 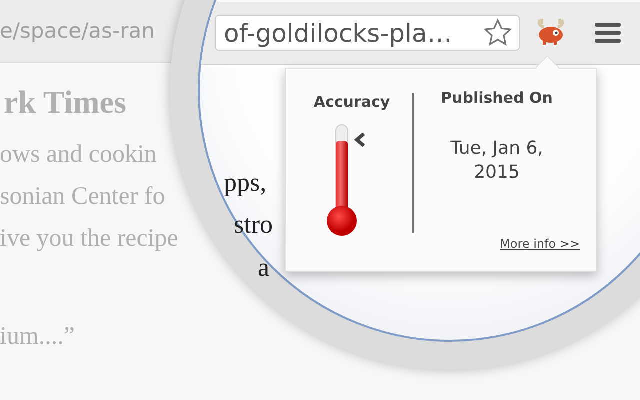 What do you see at coordinates (497, 161) in the screenshot?
I see `published-date: Tue, Jan 6, 2015` at bounding box center [497, 161].